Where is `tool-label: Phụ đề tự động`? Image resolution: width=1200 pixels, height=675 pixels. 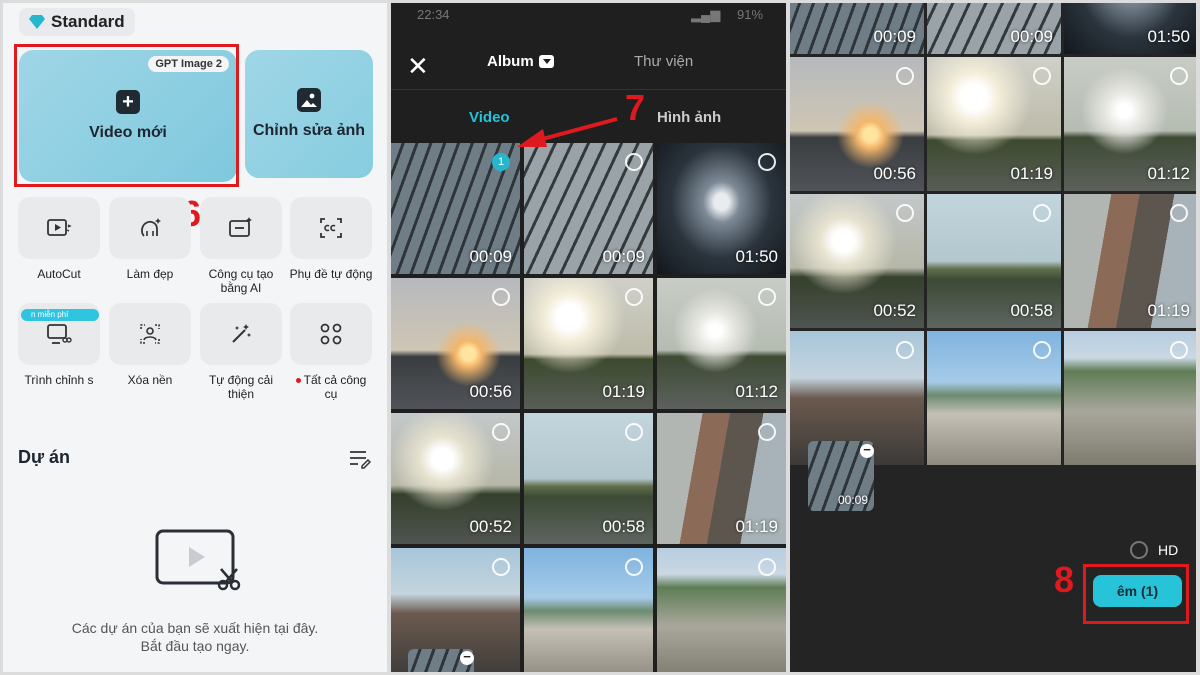 tool-label: Phụ đề tự động is located at coordinates (331, 274).